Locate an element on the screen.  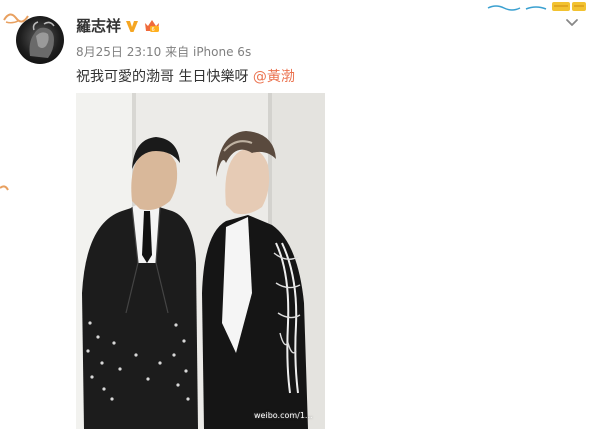
avatar-image is located at coordinates (42, 39).